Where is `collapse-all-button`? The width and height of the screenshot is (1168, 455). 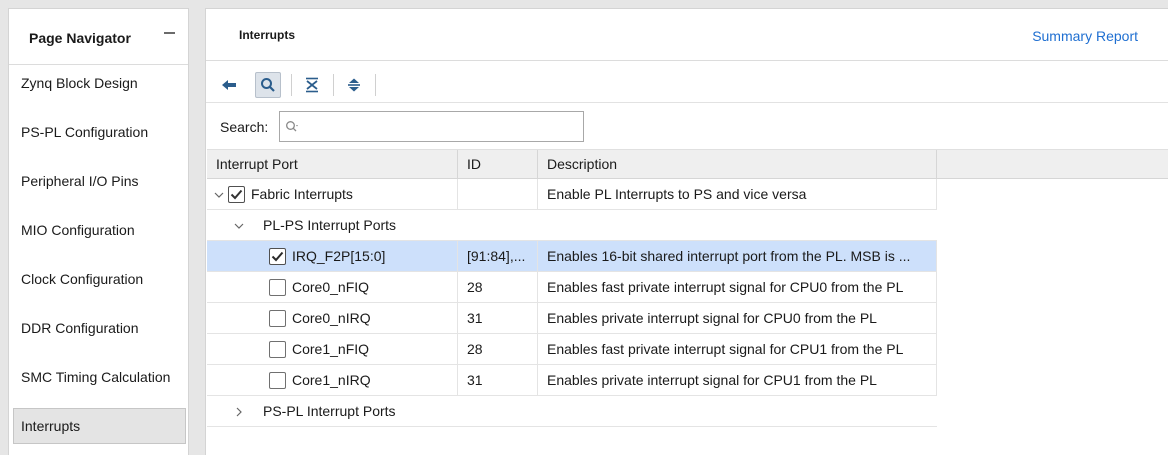 collapse-all-button is located at coordinates (312, 85).